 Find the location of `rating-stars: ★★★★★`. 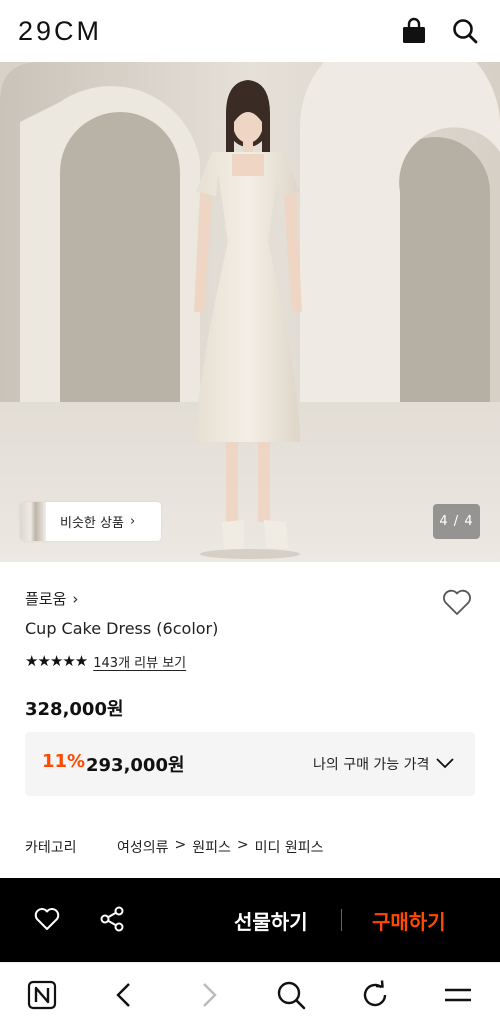

rating-stars: ★★★★★ is located at coordinates (56, 661).